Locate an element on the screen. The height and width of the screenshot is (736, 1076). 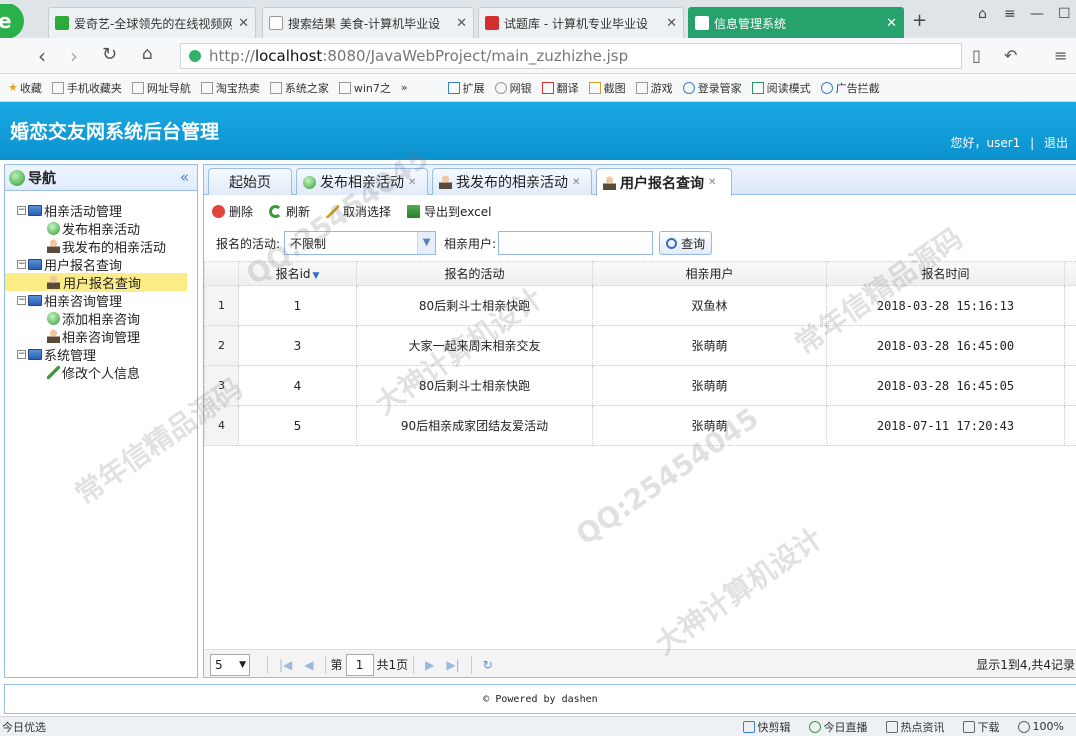
cell-user: 张萌萌 is located at coordinates (709, 425).